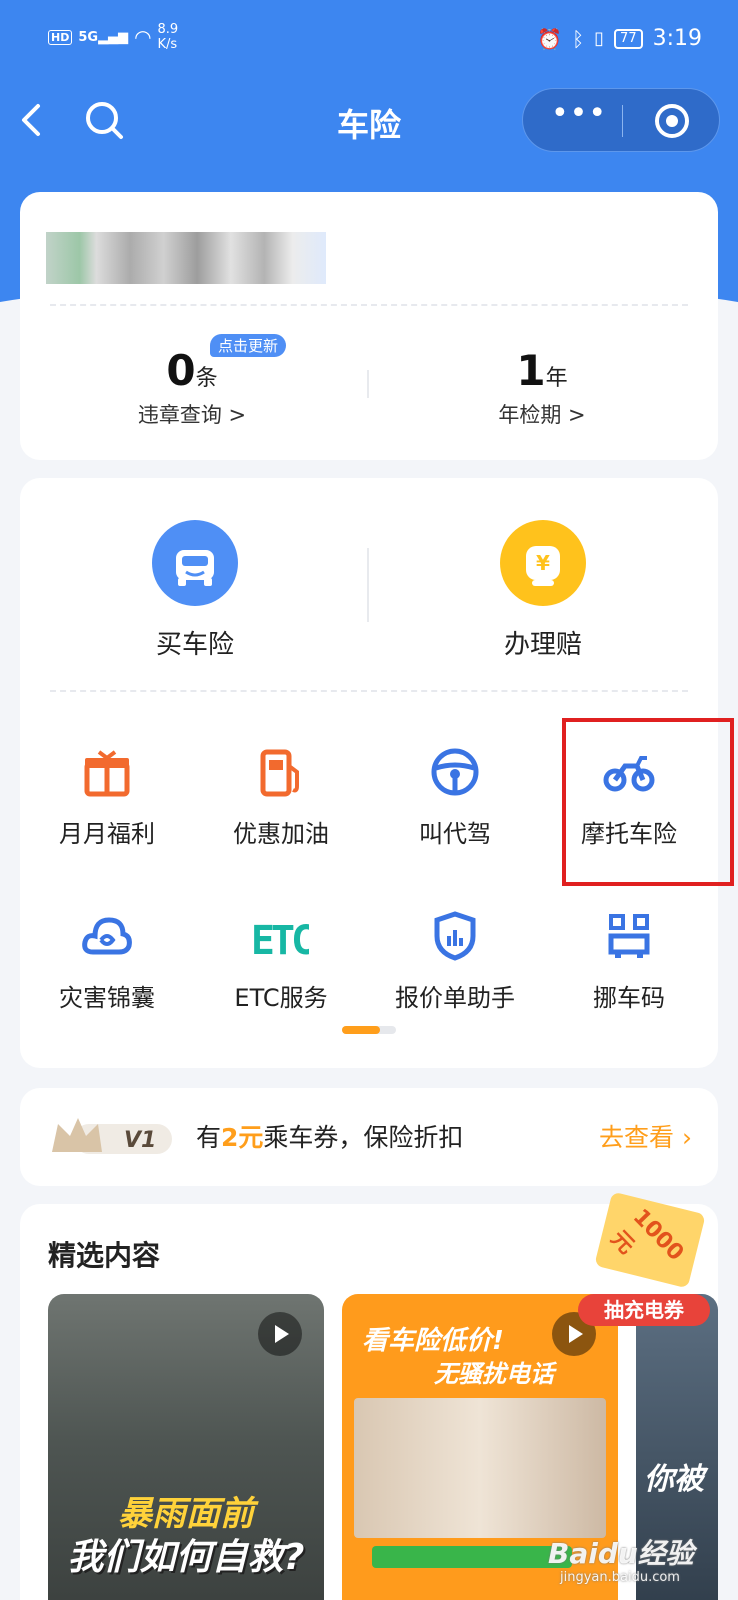 The height and width of the screenshot is (1600, 738). What do you see at coordinates (280, 1334) in the screenshot?
I see `play-icon` at bounding box center [280, 1334].